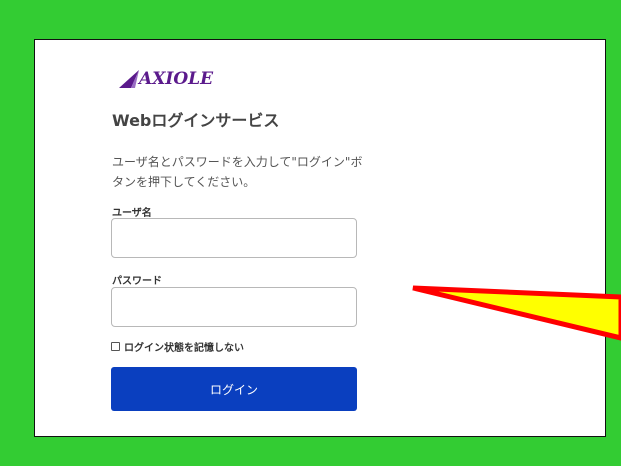  What do you see at coordinates (234, 389) in the screenshot?
I see `login-button: ログイン` at bounding box center [234, 389].